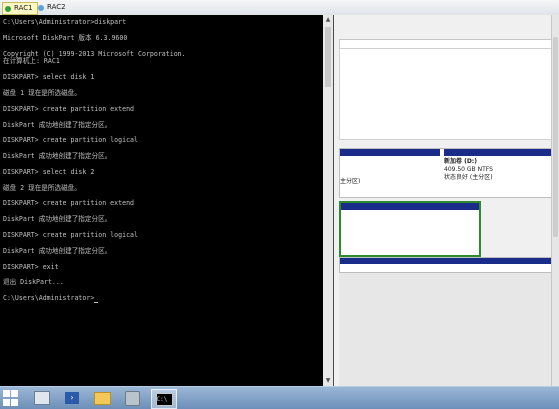 Image resolution: width=559 pixels, height=409 pixels. I want to click on console-line: 在计算机上: RAC1, so click(31, 61).